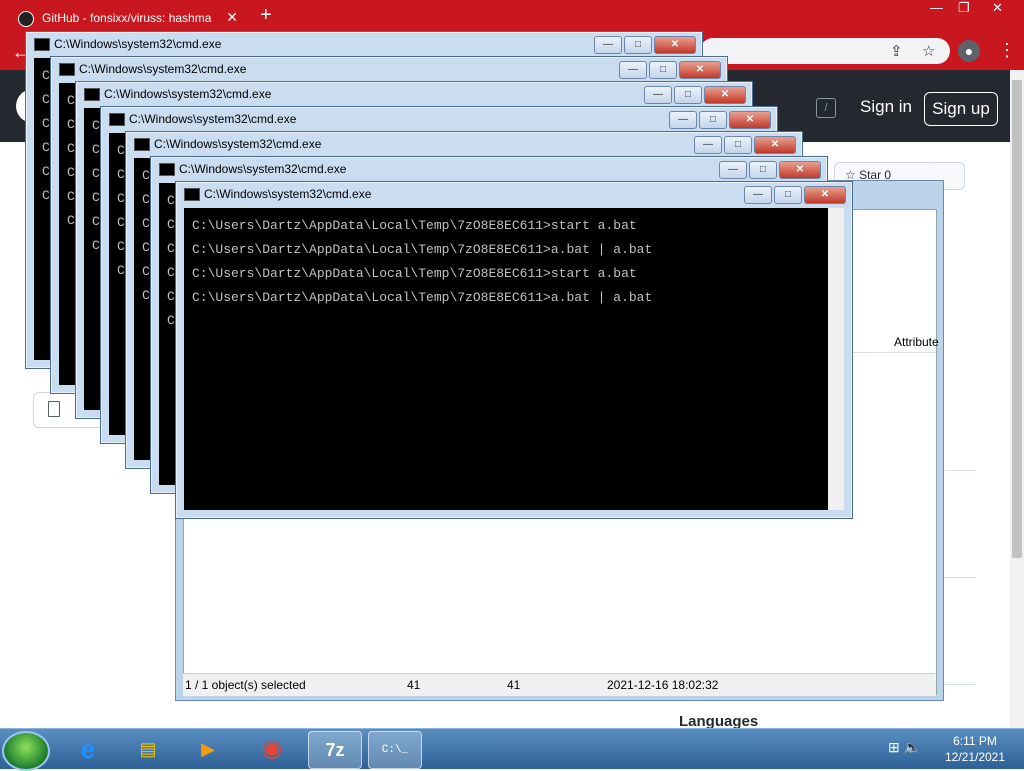 This screenshot has width=1024, height=771. Describe the element at coordinates (272, 749) in the screenshot. I see `chrome-icon: ◉` at that location.